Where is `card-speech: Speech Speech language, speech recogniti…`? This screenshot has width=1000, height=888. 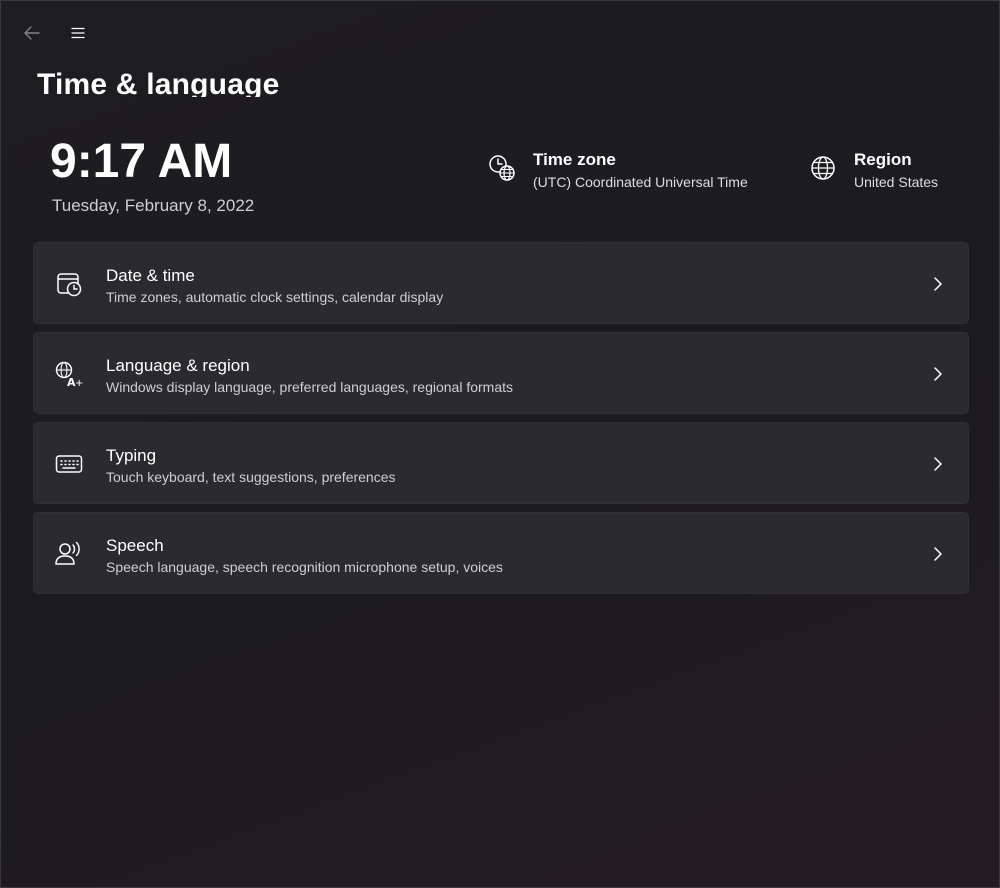 card-speech: Speech Speech language, speech recogniti… is located at coordinates (501, 553).